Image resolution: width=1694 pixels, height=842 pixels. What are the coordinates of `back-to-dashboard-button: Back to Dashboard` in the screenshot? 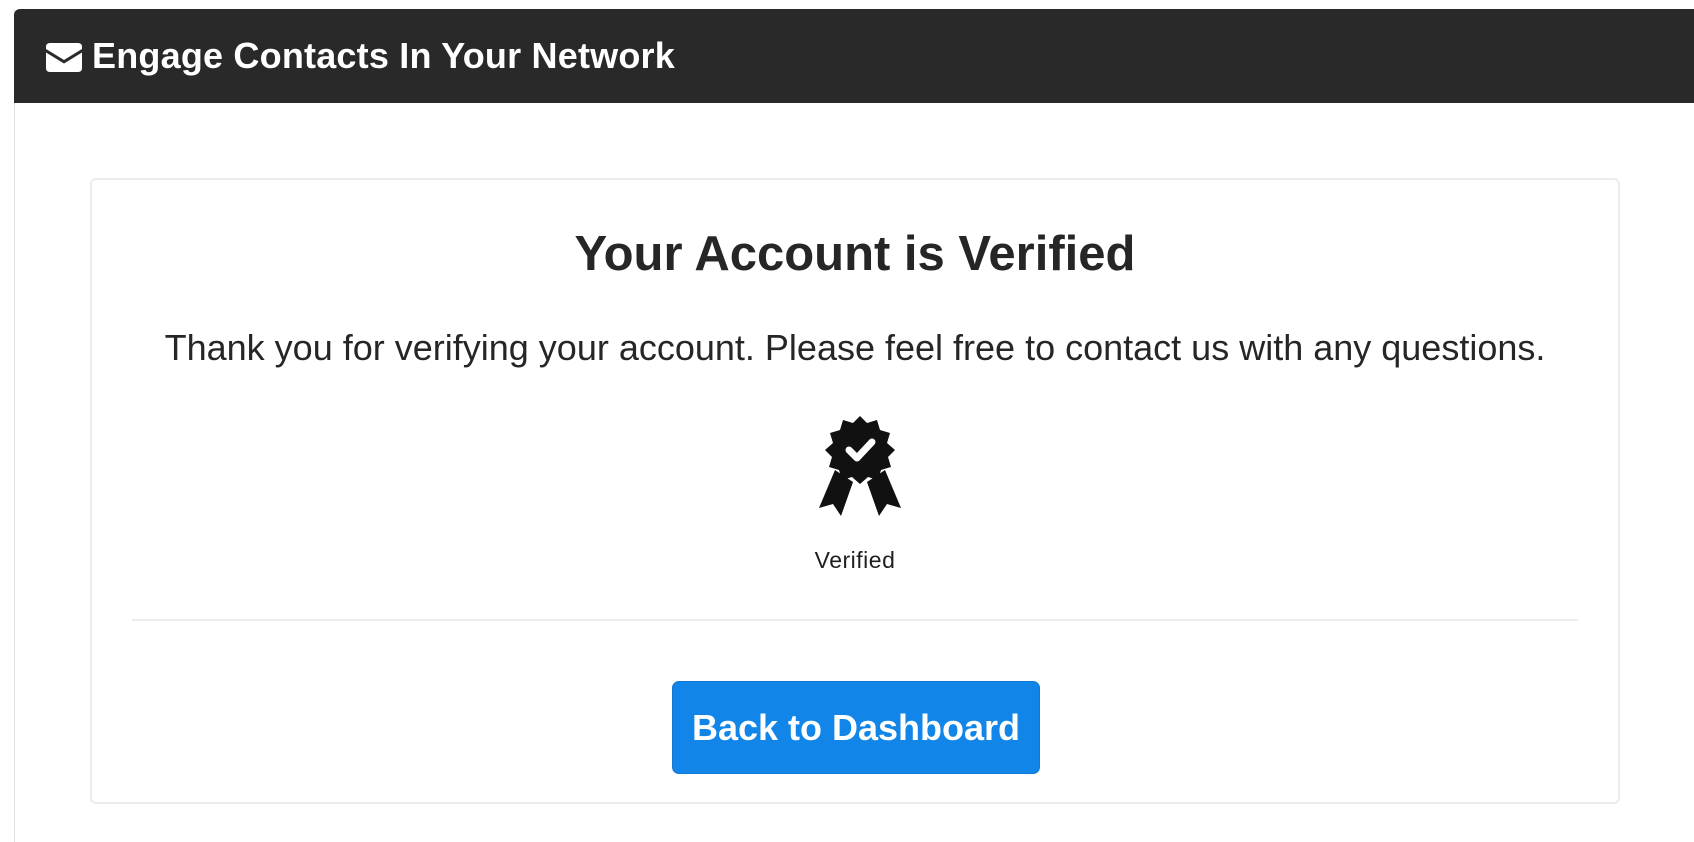 It's located at (856, 727).